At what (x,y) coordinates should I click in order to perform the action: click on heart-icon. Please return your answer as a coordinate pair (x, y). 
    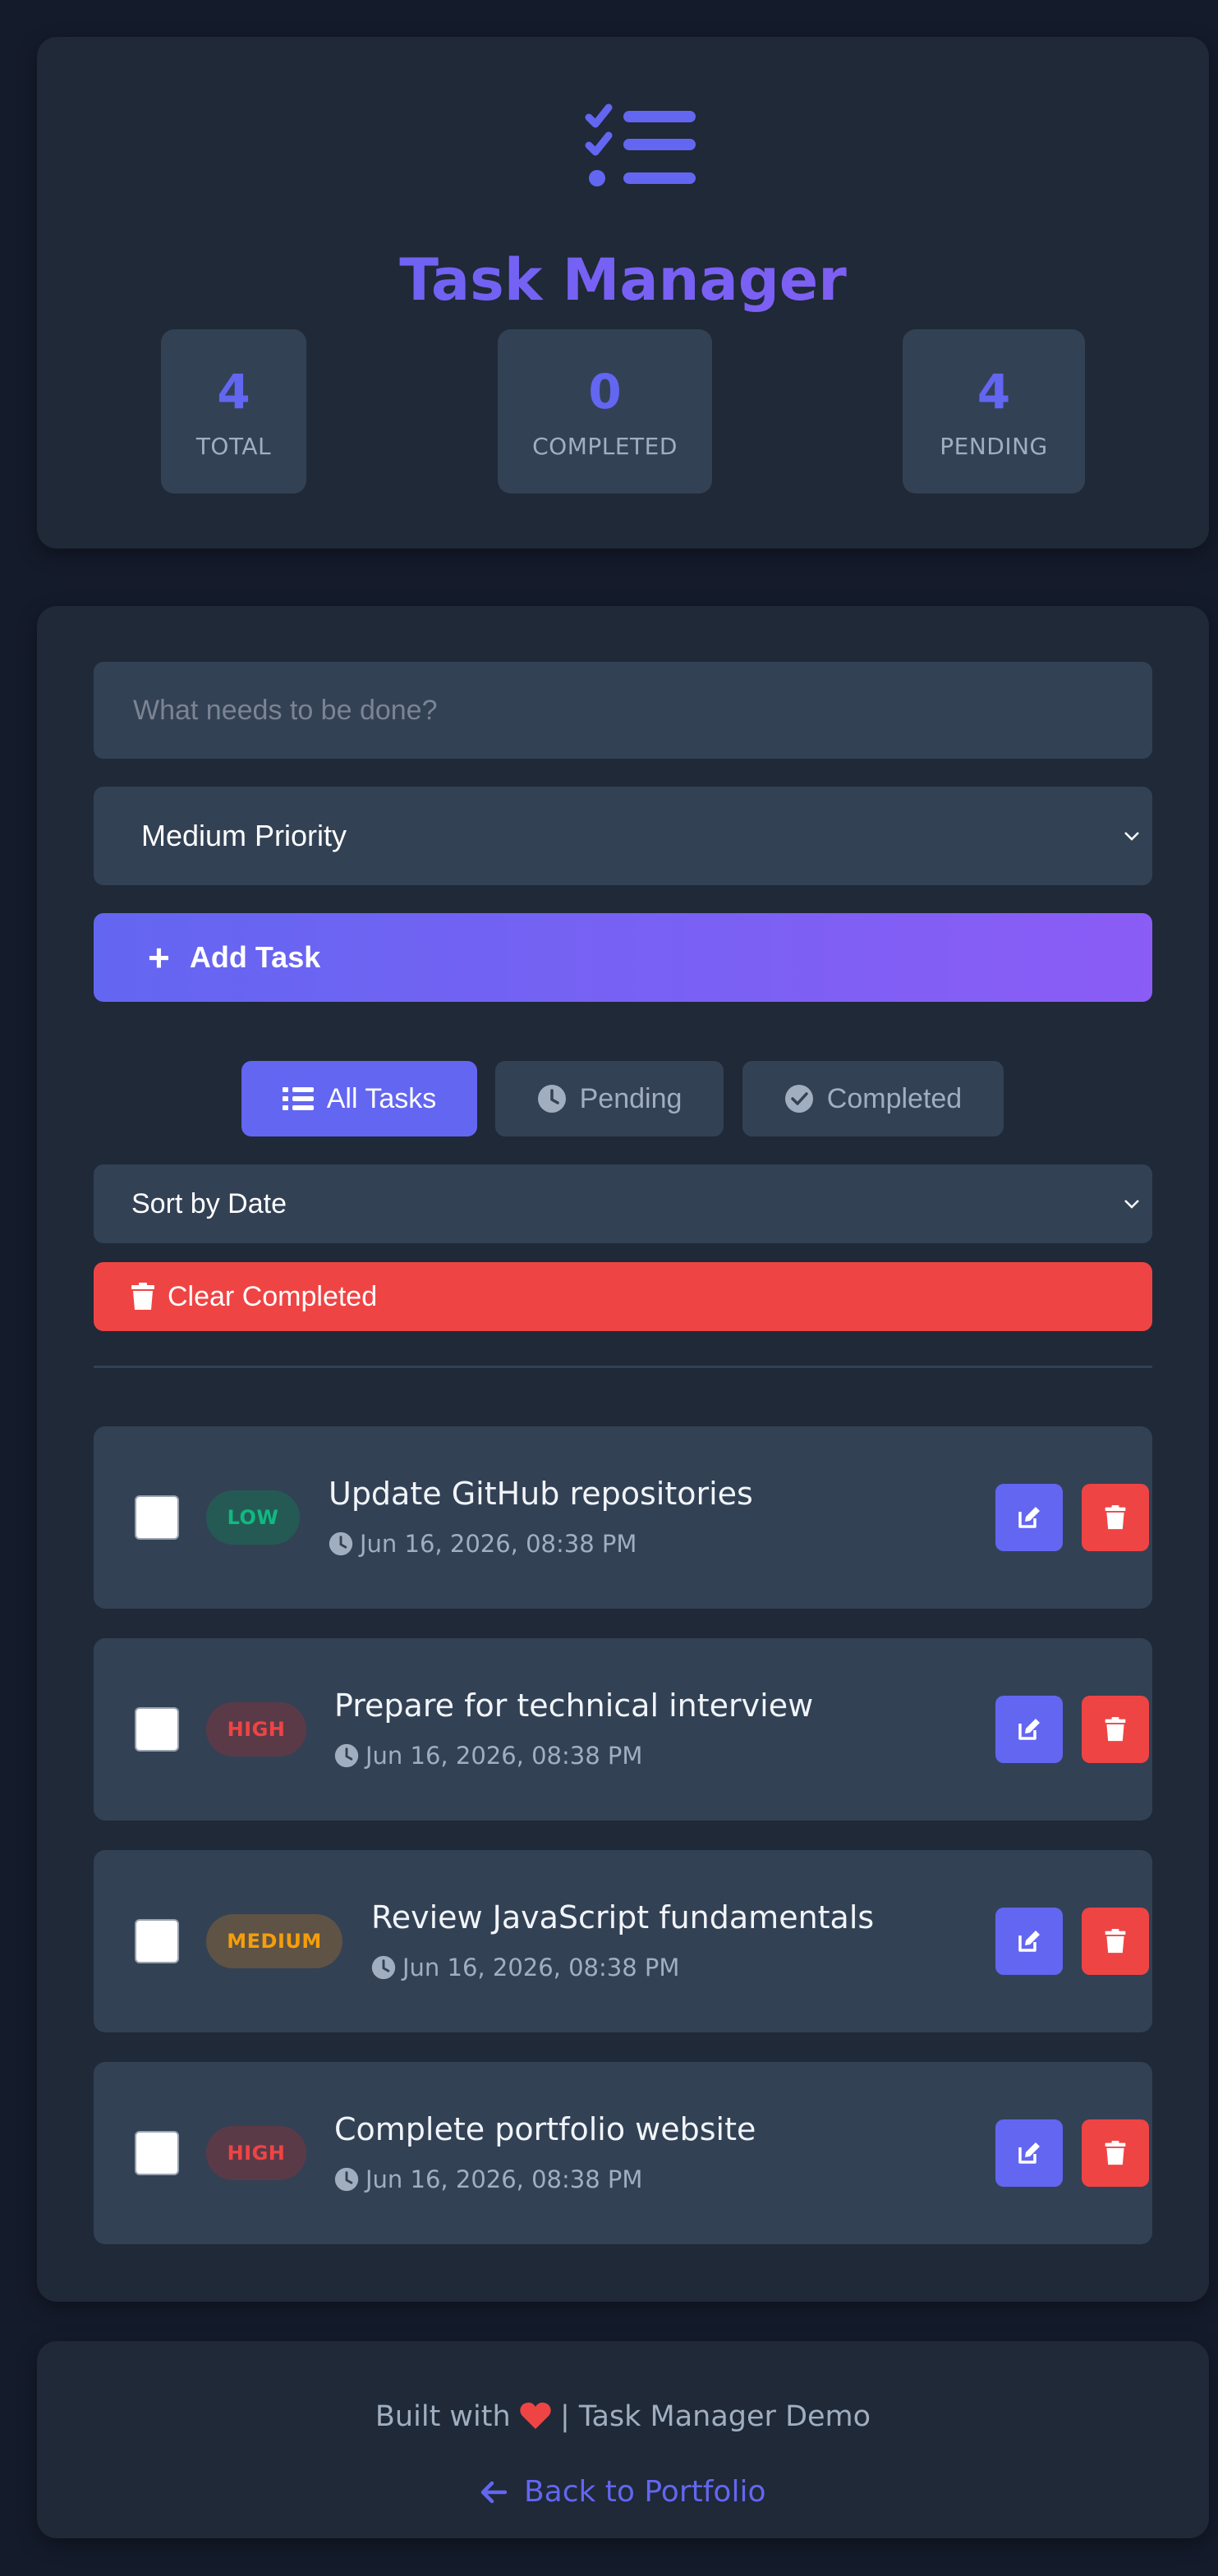
    Looking at the image, I should click on (535, 2415).